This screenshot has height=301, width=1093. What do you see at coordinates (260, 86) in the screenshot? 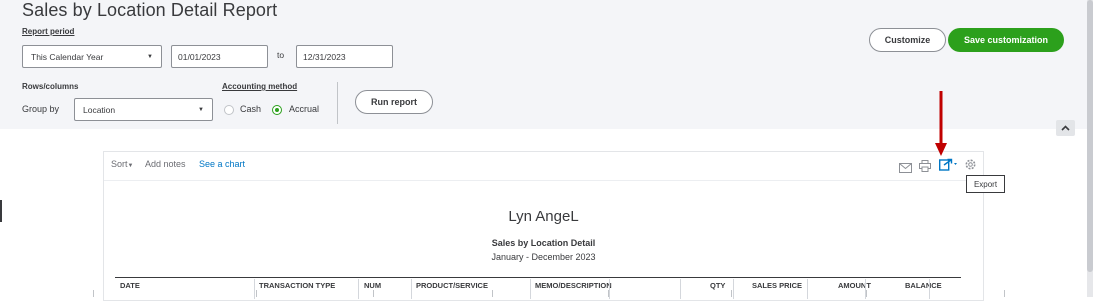
I see `accounting-method-label: Accounting method` at bounding box center [260, 86].